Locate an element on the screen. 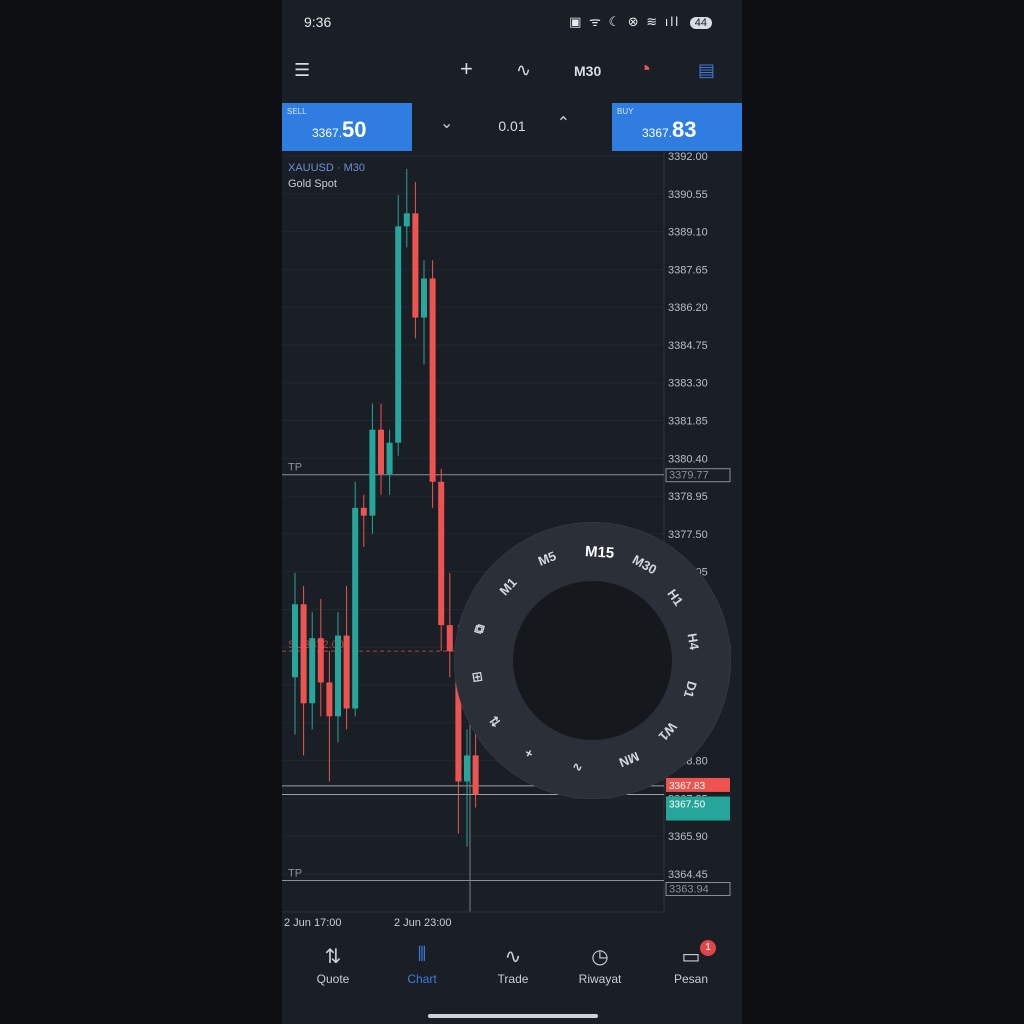  status-bar: 9:36 ▣ ᯤ ☾ ⊗ ≋ ıll 44 is located at coordinates (512, 22).